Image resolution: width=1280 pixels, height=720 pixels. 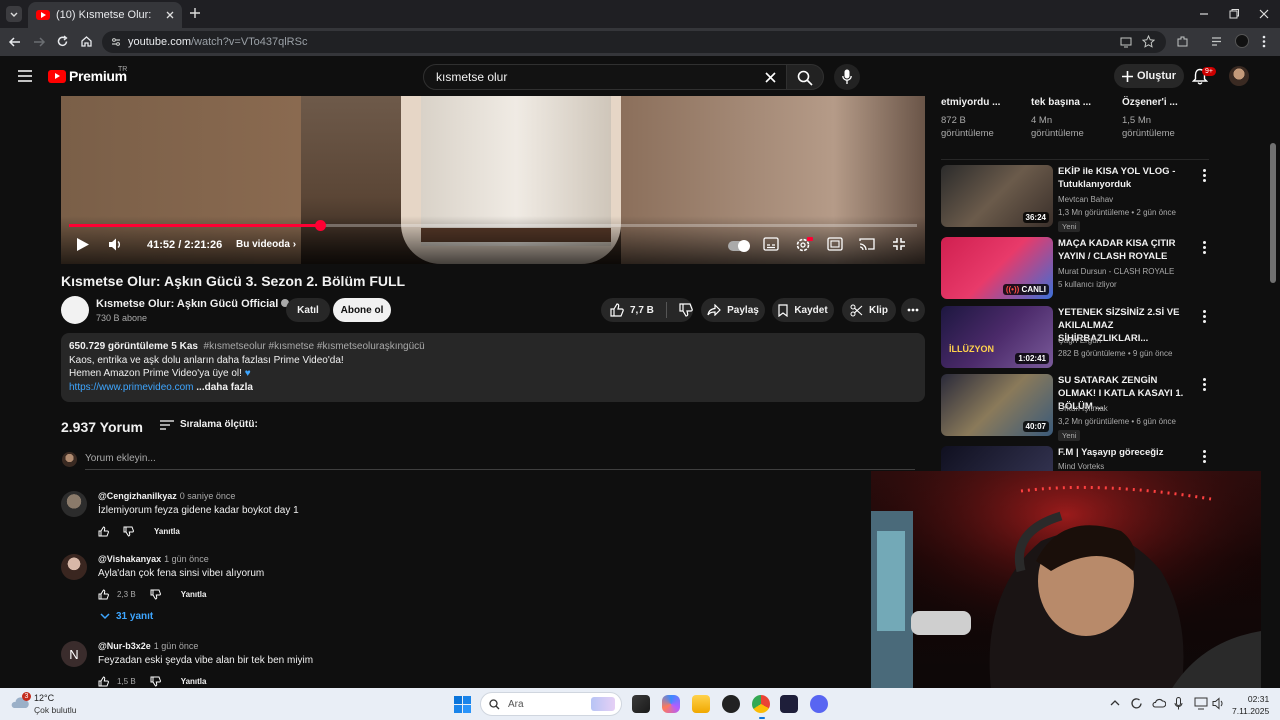 What do you see at coordinates (1115, 702) in the screenshot?
I see `chevron-up-icon` at bounding box center [1115, 702].